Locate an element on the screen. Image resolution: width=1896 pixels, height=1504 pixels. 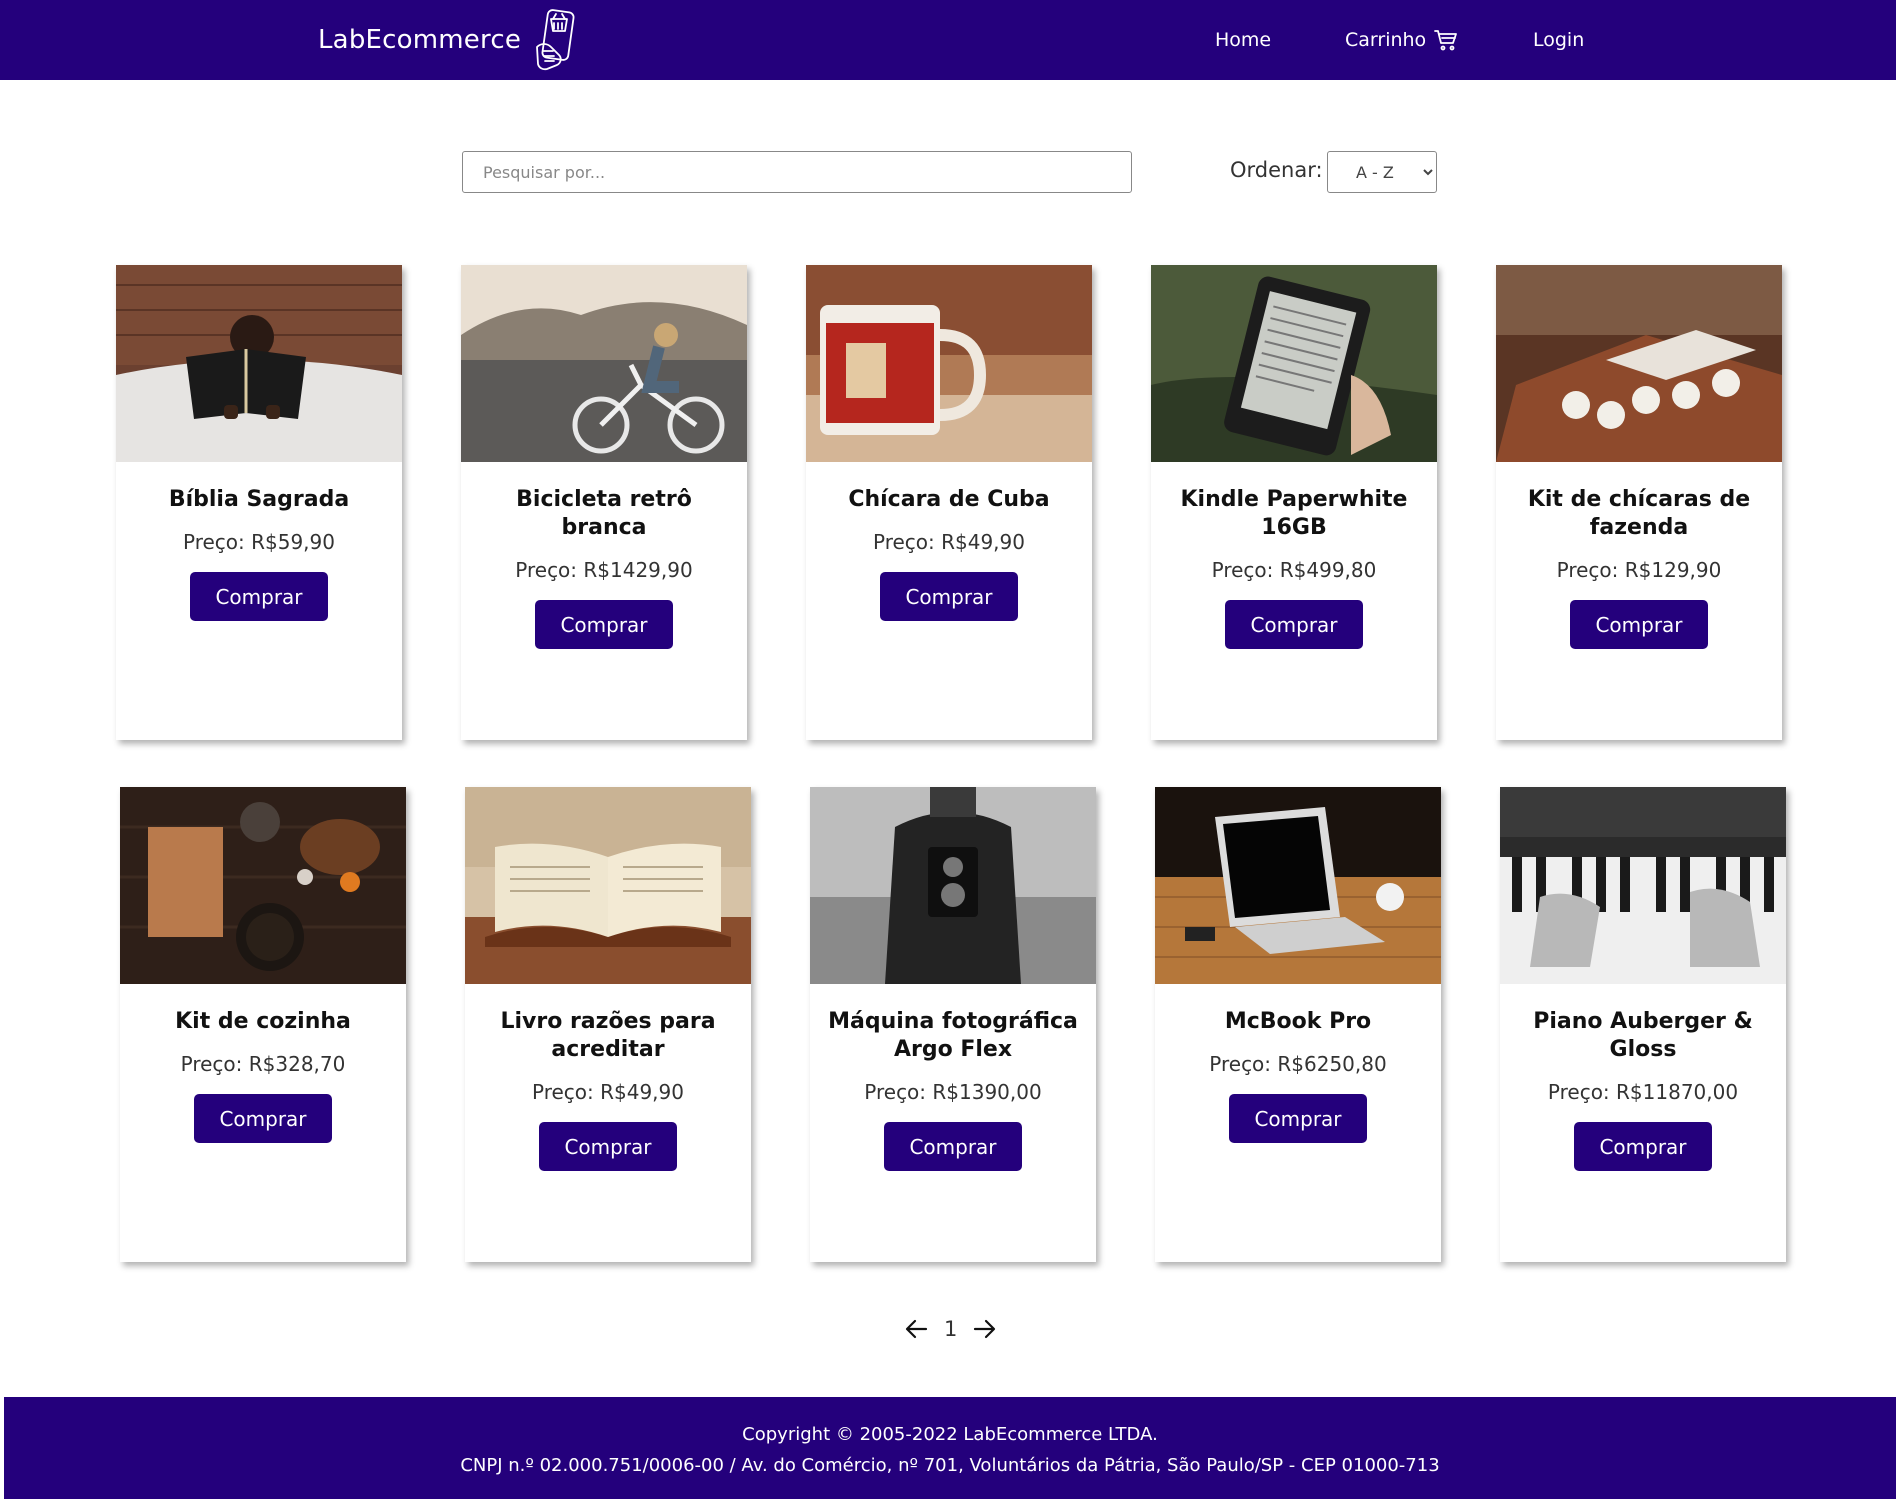
product-price: Preço: R$6250,80 is located at coordinates (1298, 1064).